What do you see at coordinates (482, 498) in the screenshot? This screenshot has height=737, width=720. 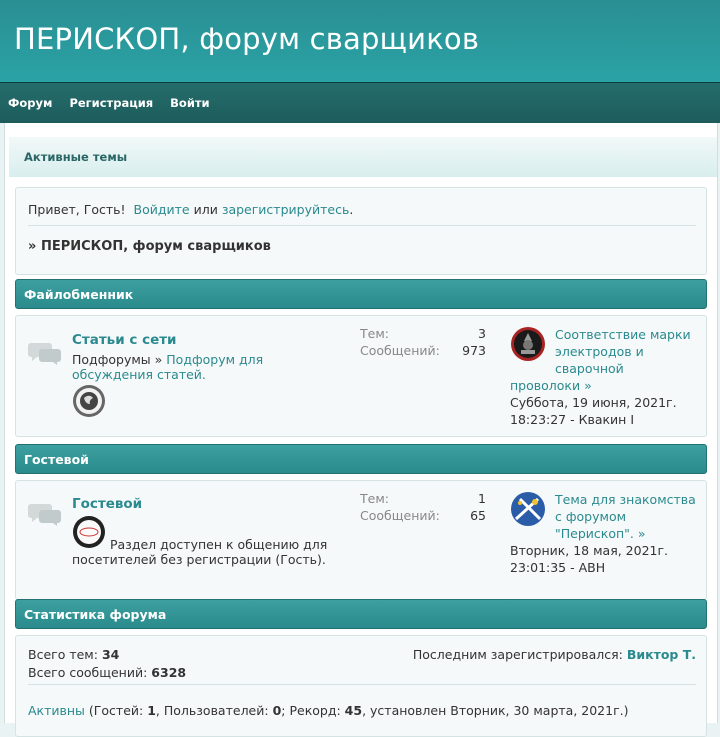 I see `topics-count: 1` at bounding box center [482, 498].